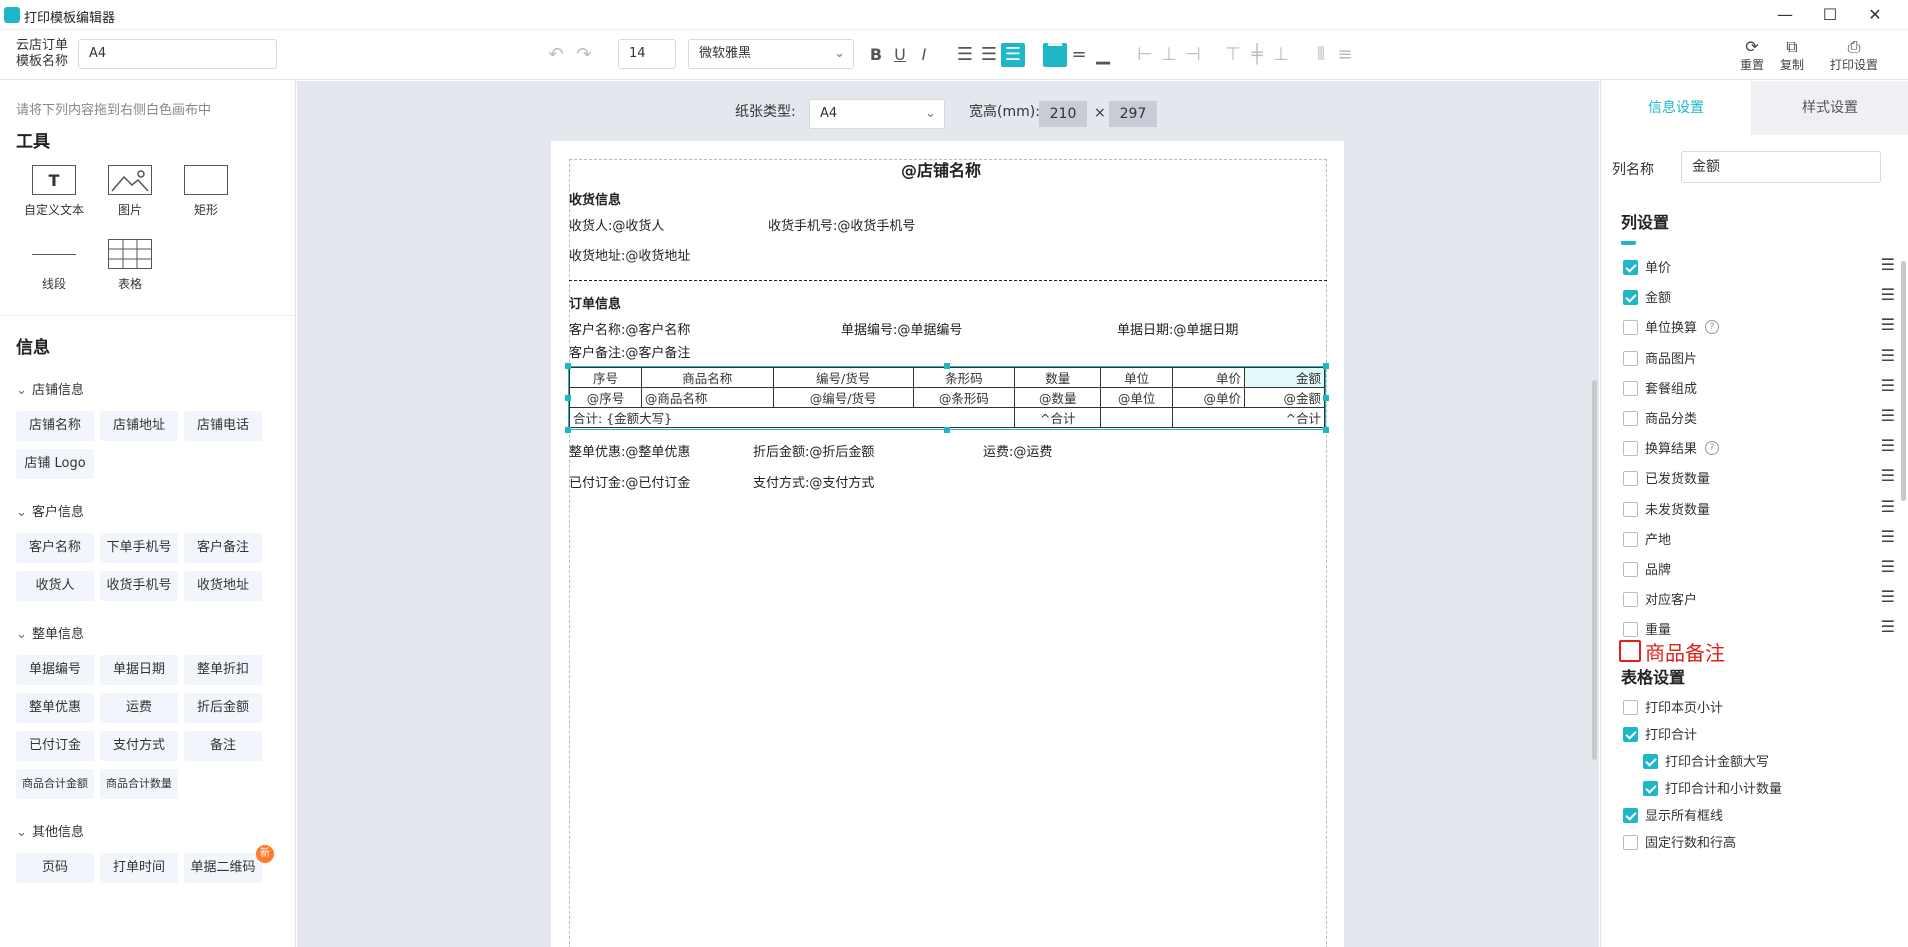 This screenshot has height=947, width=1908. Describe the element at coordinates (139, 586) in the screenshot. I see `chip-receiver-phone: 收货手机号` at that location.